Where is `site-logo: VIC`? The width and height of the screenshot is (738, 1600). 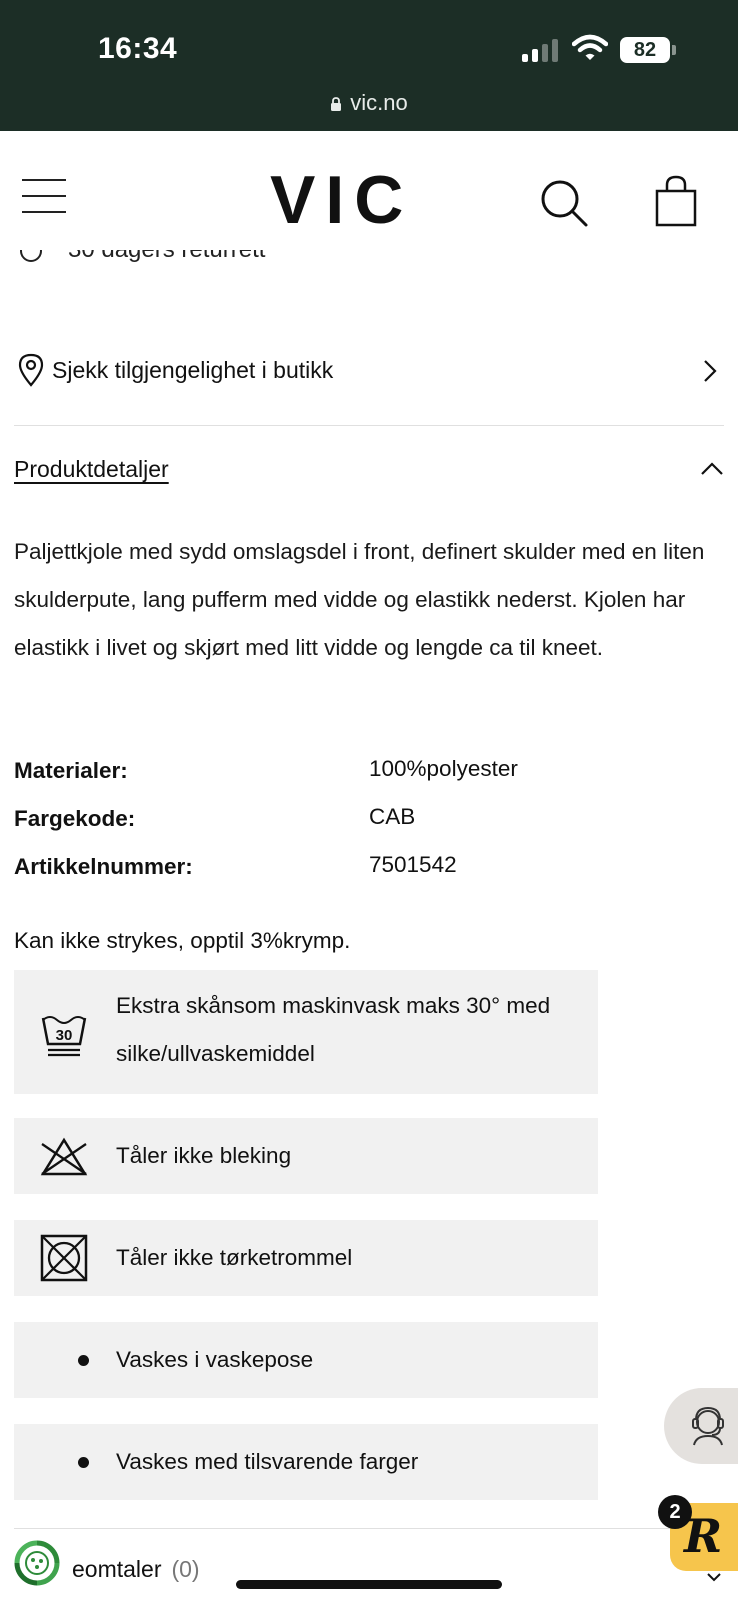 site-logo: VIC is located at coordinates (341, 200).